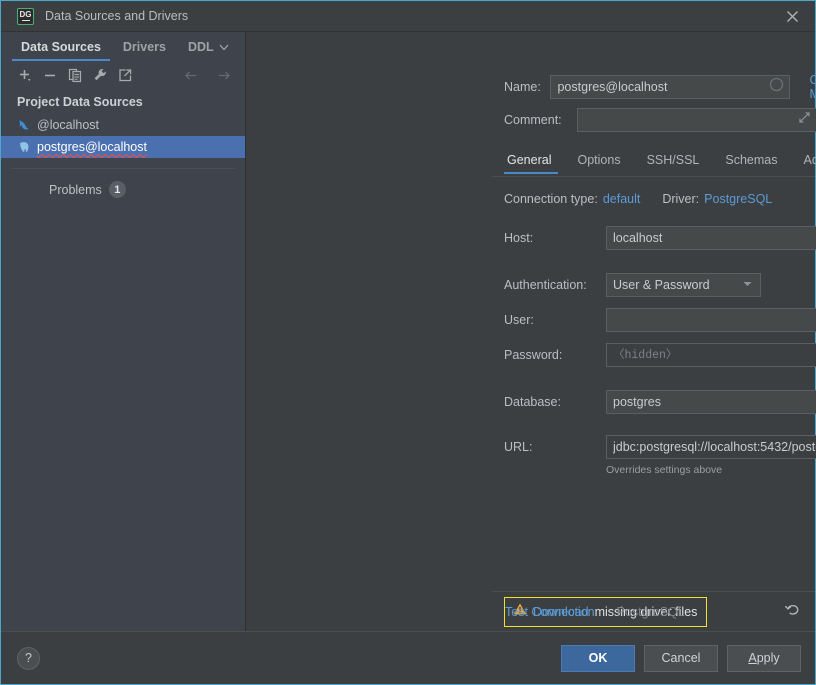 Image resolution: width=816 pixels, height=685 pixels. I want to click on navigate-back-button, so click(191, 75).